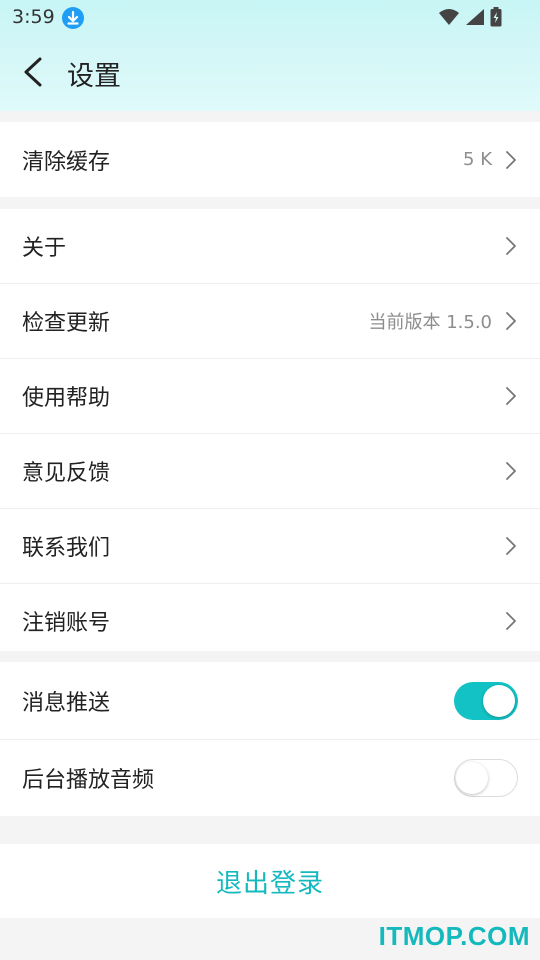 This screenshot has height=960, width=540. I want to click on version-value: 当前版本 1.5.0, so click(430, 322).